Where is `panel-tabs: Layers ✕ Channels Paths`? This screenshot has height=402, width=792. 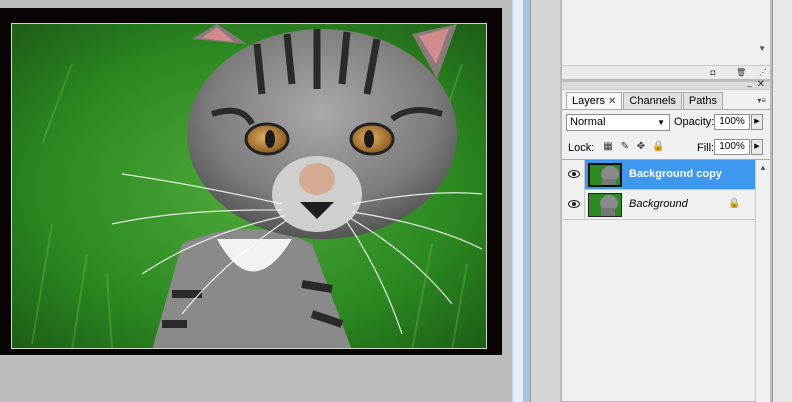 panel-tabs: Layers ✕ Channels Paths is located at coordinates (645, 101).